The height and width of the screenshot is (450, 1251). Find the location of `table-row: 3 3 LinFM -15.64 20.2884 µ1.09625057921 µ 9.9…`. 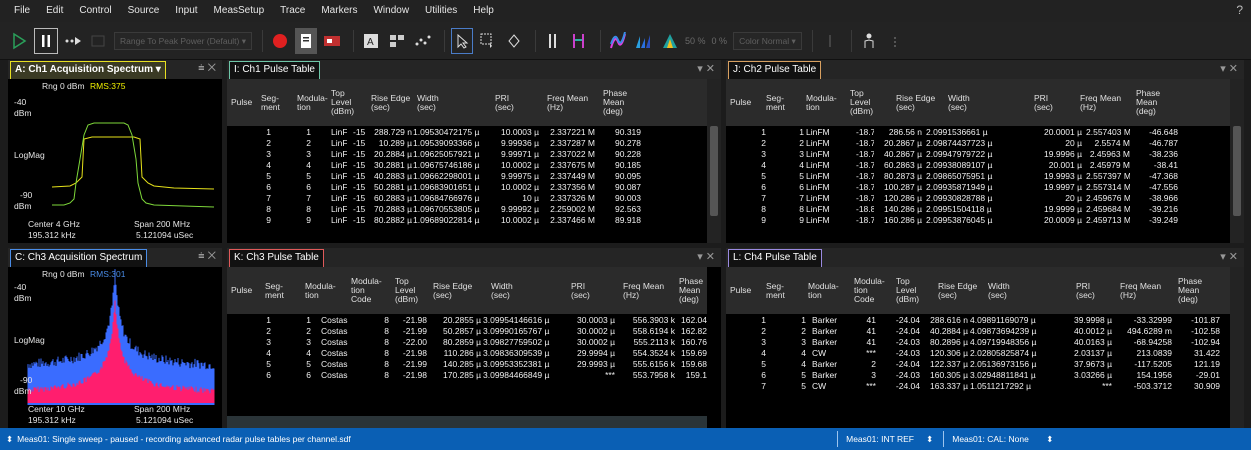

table-row: 3 3 LinFM -15.64 20.2884 µ1.09625057921 µ 9.9… is located at coordinates (467, 154).